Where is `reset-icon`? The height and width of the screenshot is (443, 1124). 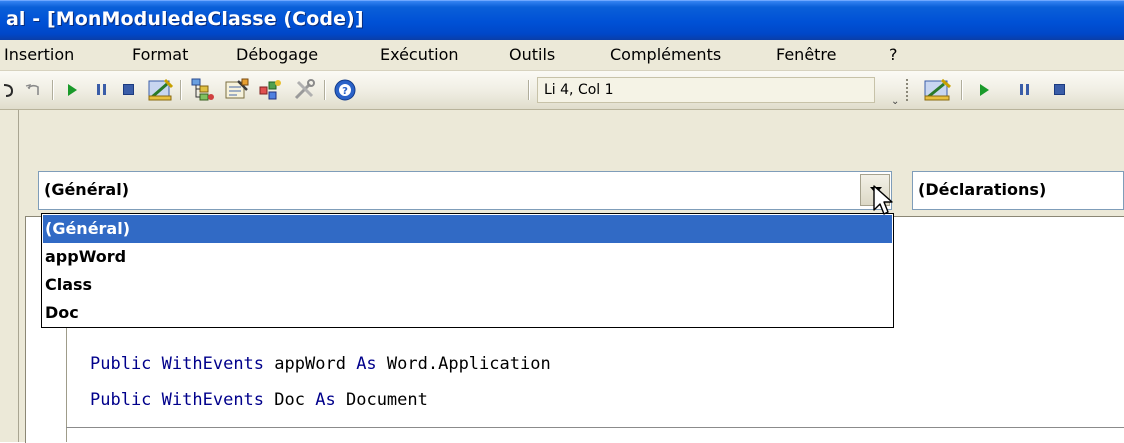
reset-icon is located at coordinates (128, 89).